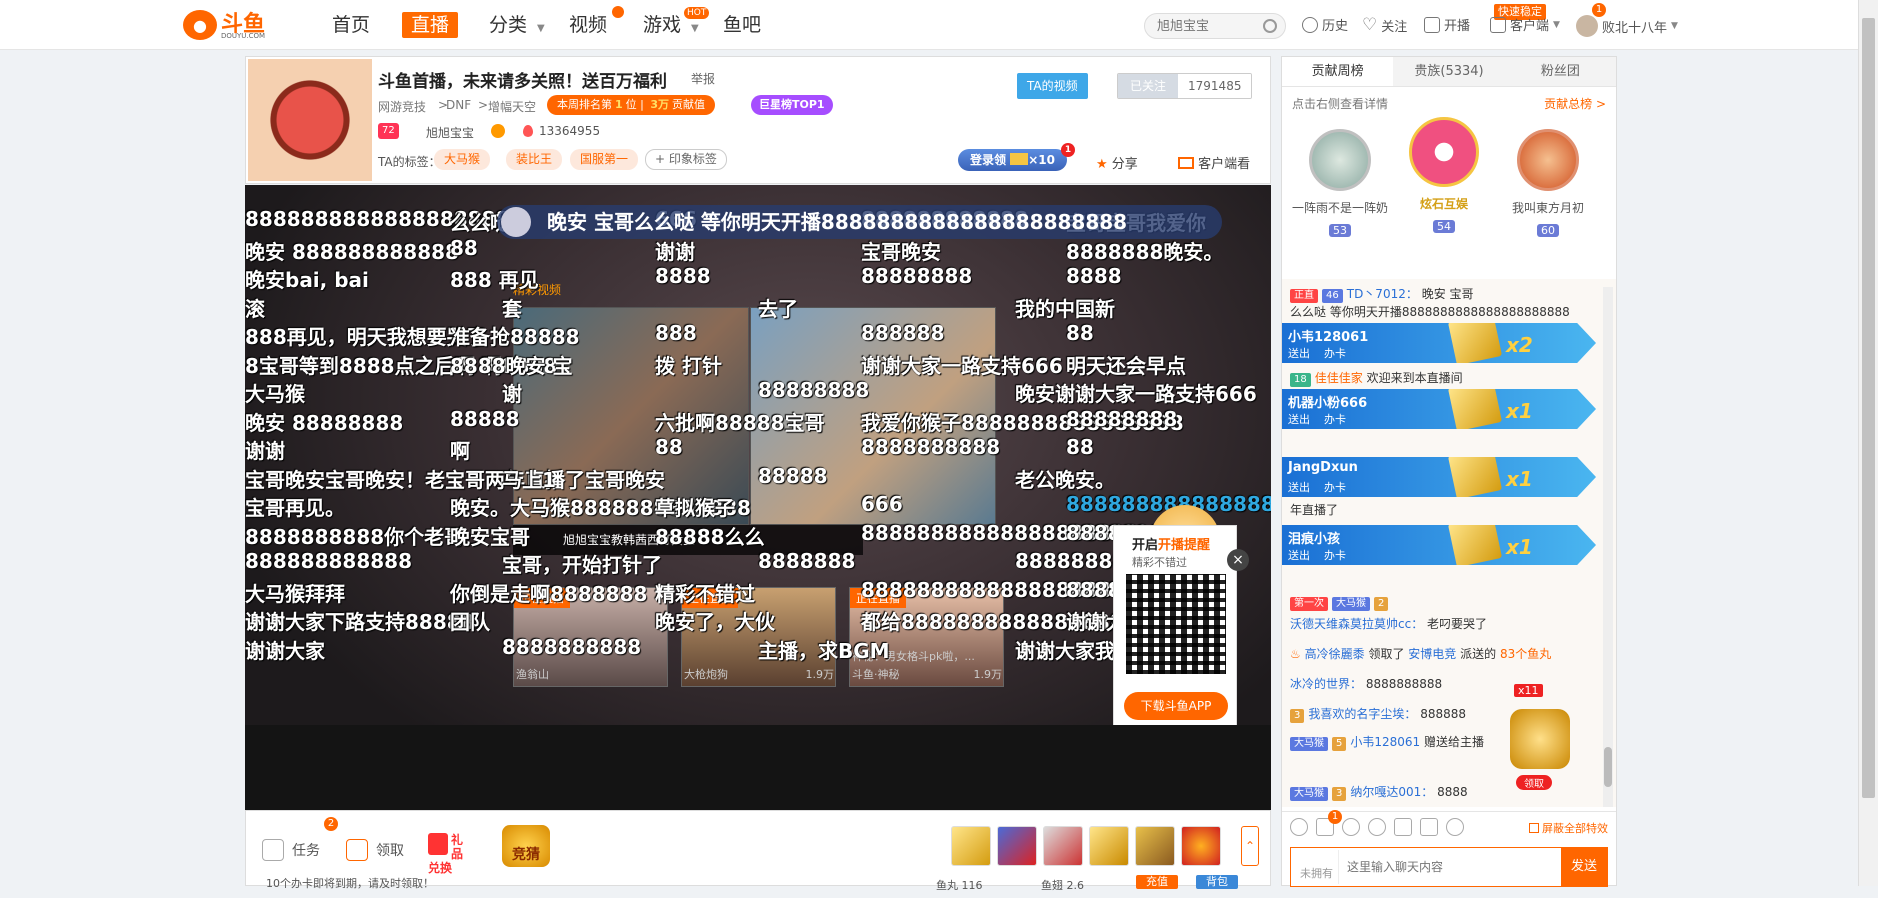  Describe the element at coordinates (1575, 103) in the screenshot. I see `total-rank-link: 贡献总榜 >` at that location.